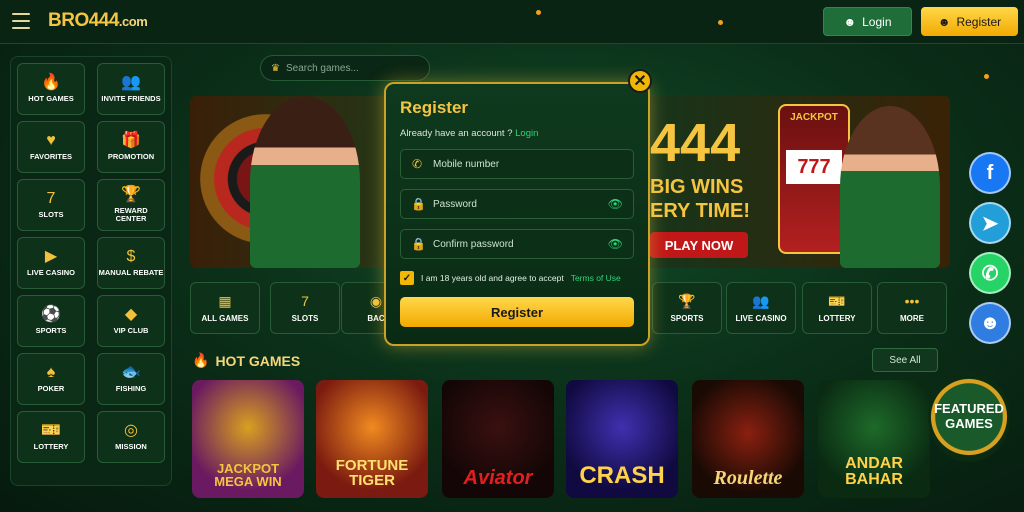 This screenshot has width=1024, height=512. Describe the element at coordinates (837, 318) in the screenshot. I see `category-label: LOTTERY` at that location.